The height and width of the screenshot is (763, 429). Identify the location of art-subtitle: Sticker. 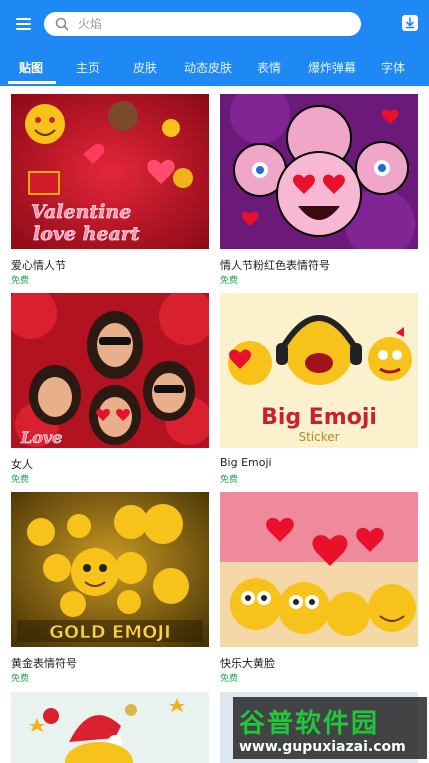
(318, 437).